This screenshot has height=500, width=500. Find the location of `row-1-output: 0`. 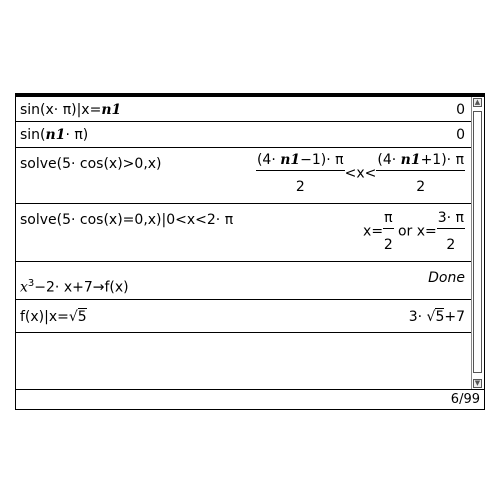

row-1-output: 0 is located at coordinates (460, 110).